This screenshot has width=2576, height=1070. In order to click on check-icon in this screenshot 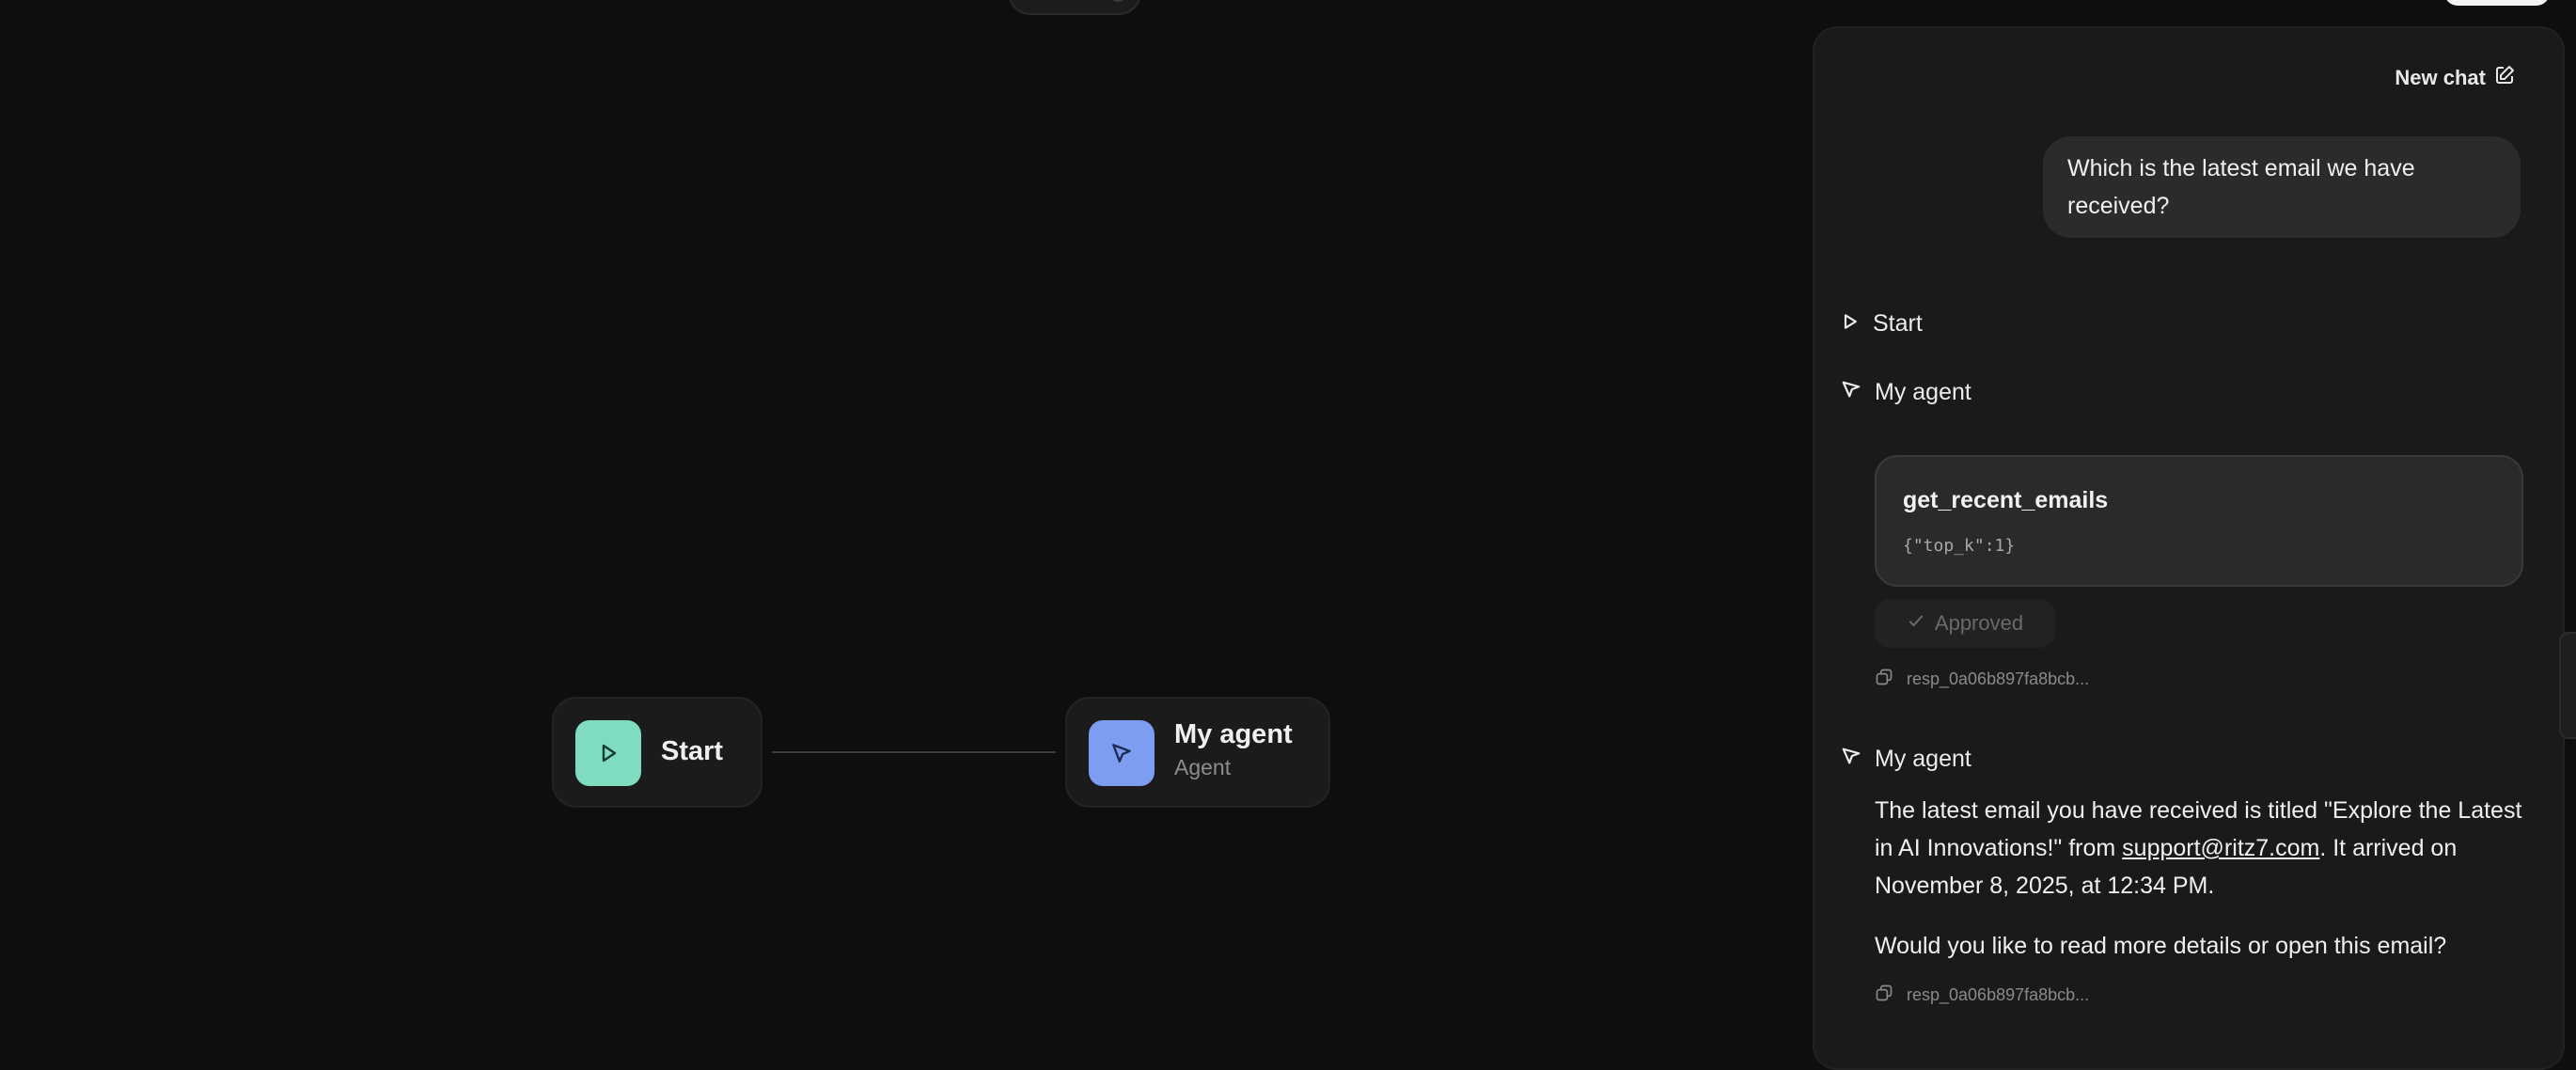, I will do `click(1916, 623)`.